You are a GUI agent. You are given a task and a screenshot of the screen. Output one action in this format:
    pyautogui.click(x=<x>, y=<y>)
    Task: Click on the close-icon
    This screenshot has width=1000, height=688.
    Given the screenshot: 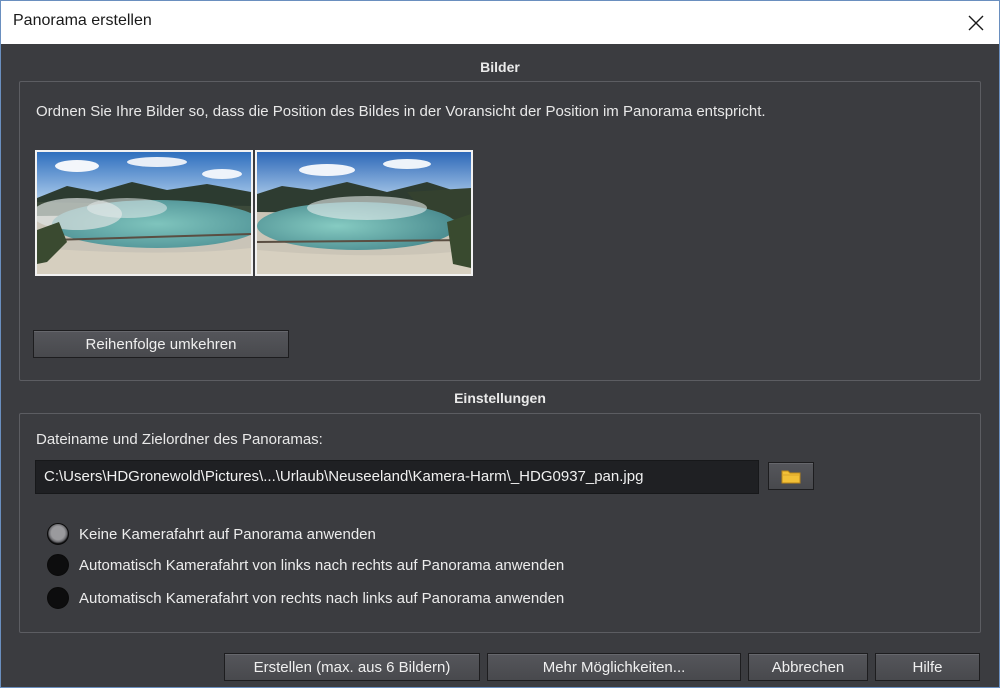 What is the action you would take?
    pyautogui.click(x=976, y=22)
    